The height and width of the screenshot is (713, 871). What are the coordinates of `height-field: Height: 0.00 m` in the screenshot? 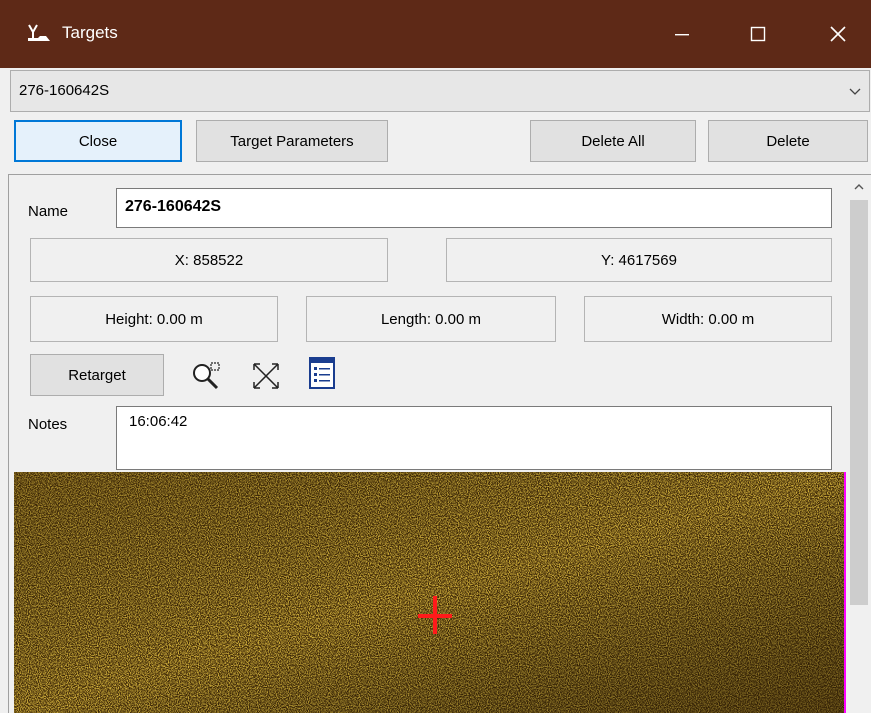 It's located at (154, 319).